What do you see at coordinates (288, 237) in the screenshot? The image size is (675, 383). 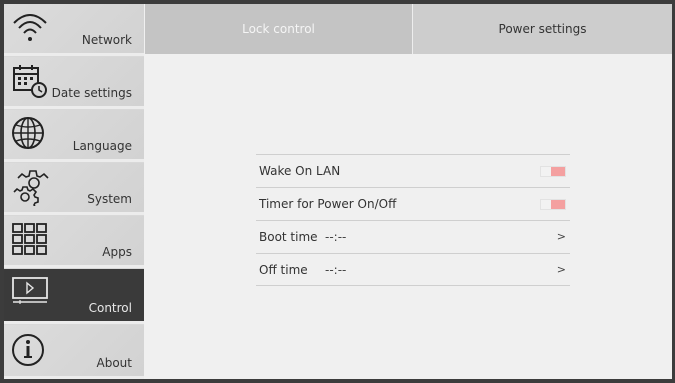 I see `setting-label: Boot time` at bounding box center [288, 237].